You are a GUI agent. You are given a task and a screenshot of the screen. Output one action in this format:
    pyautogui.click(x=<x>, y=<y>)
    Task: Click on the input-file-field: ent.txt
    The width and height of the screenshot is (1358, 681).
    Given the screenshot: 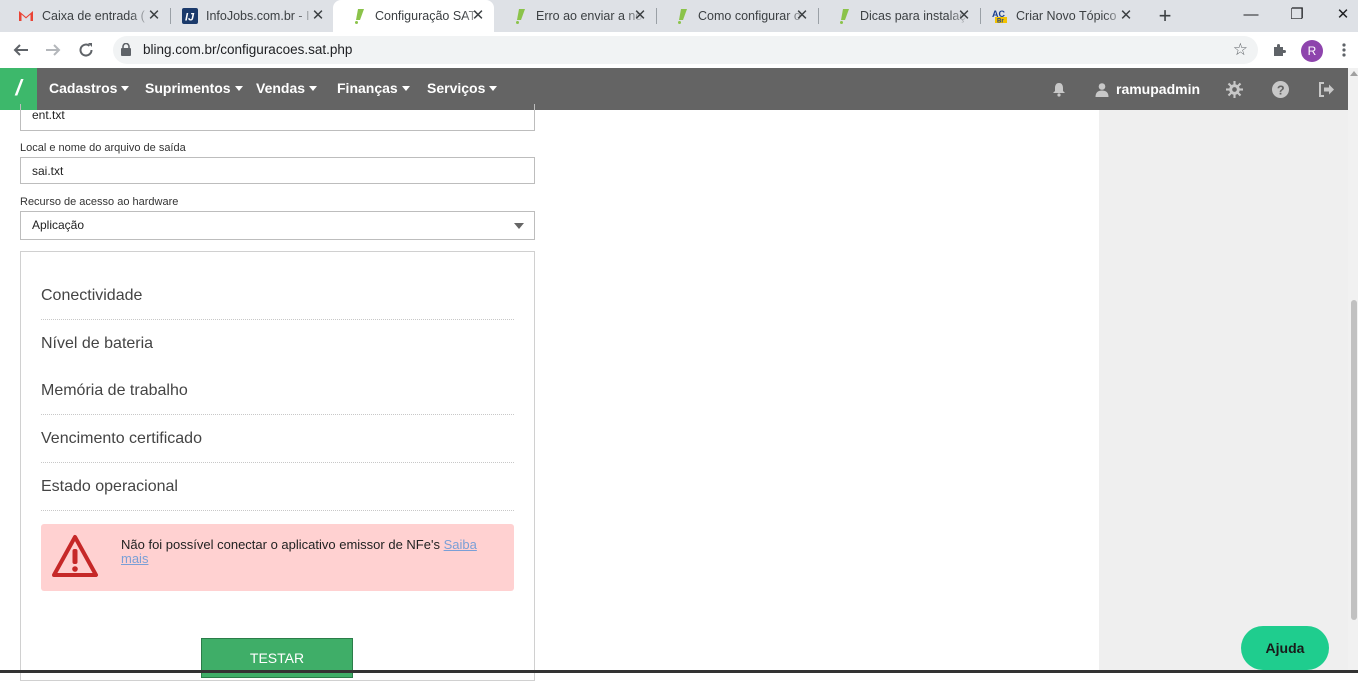 What is the action you would take?
    pyautogui.click(x=277, y=117)
    